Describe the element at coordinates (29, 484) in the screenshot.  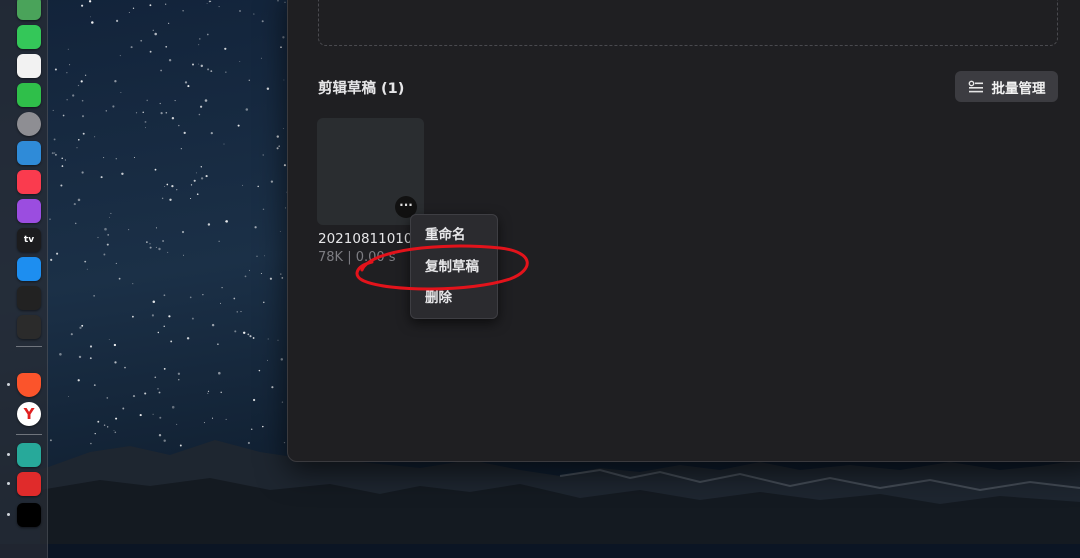
I see `netease-music-icon` at that location.